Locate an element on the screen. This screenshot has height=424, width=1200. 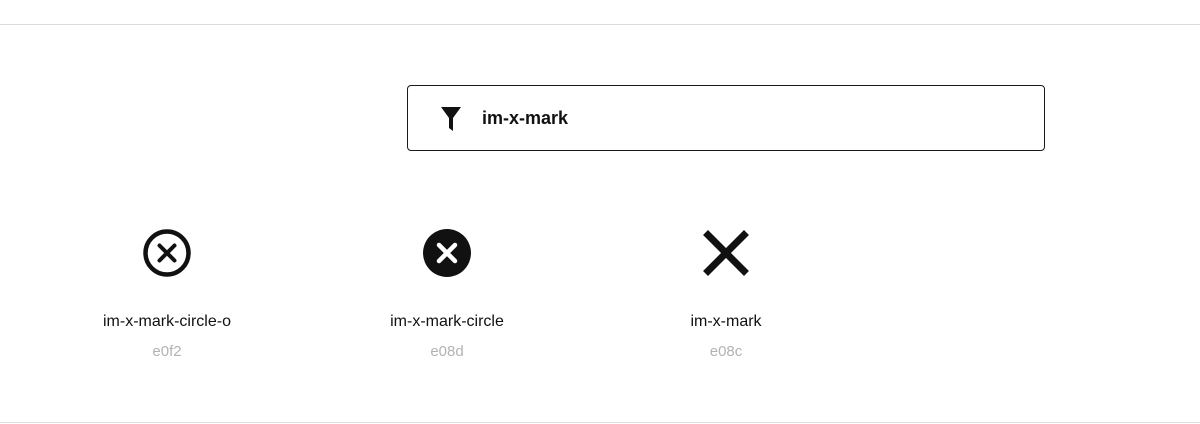
icon-code: e08d is located at coordinates (447, 351).